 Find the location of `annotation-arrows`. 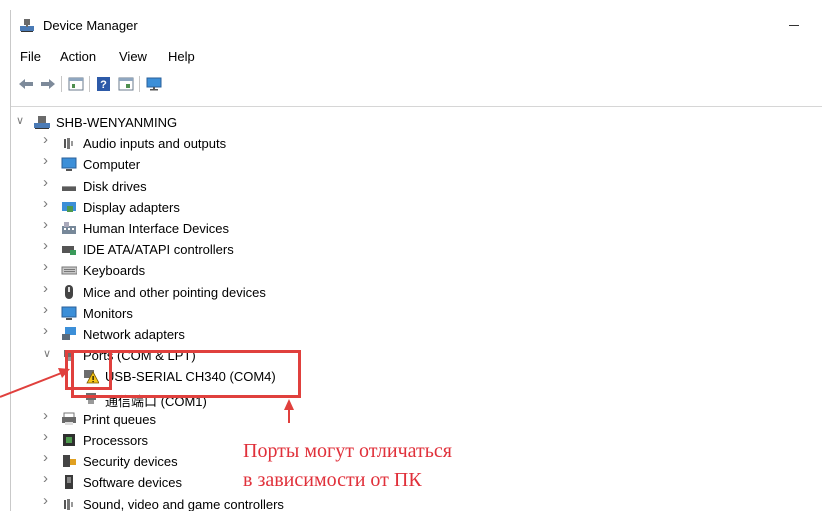

annotation-arrows is located at coordinates (147, 395).